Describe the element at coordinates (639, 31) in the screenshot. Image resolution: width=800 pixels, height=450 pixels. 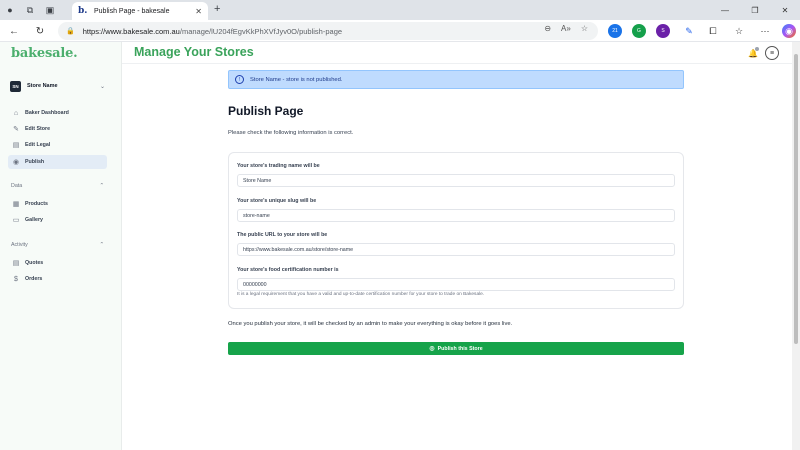
I see `grammarly-icon: G` at that location.